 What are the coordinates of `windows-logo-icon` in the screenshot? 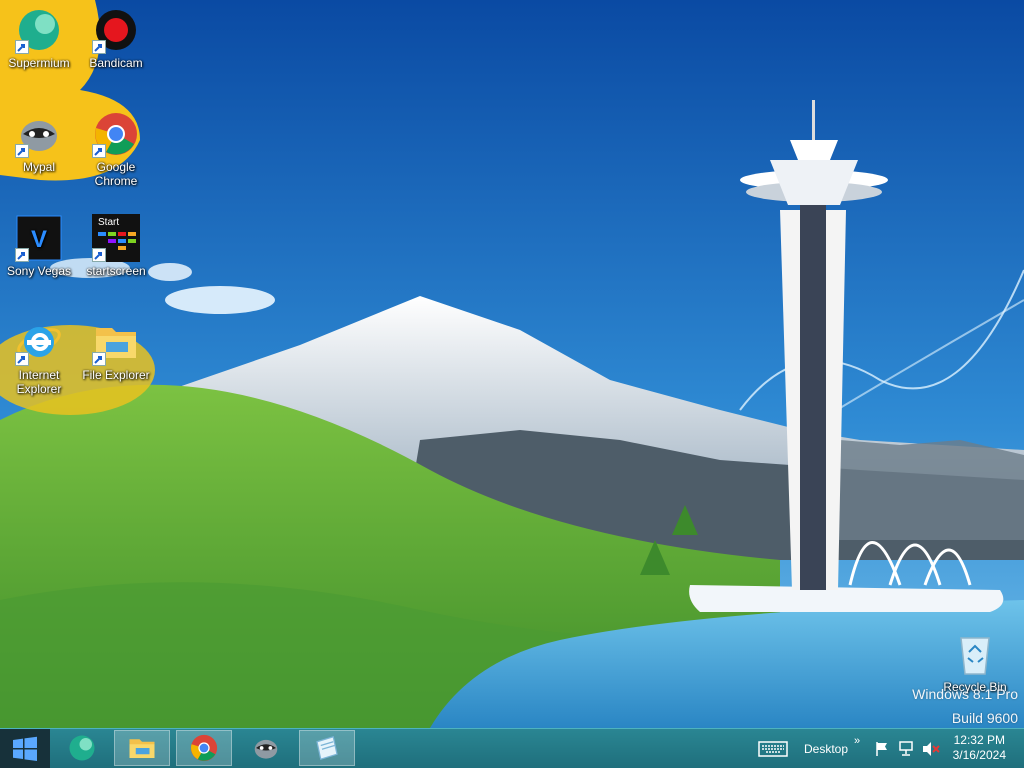 It's located at (25, 748).